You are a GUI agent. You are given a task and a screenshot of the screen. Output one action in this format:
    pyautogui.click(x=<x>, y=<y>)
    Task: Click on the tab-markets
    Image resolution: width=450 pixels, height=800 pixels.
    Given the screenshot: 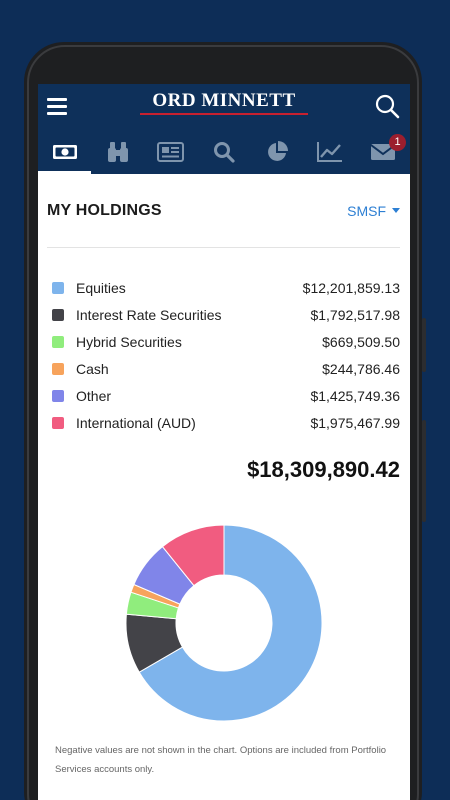 What is the action you would take?
    pyautogui.click(x=329, y=152)
    